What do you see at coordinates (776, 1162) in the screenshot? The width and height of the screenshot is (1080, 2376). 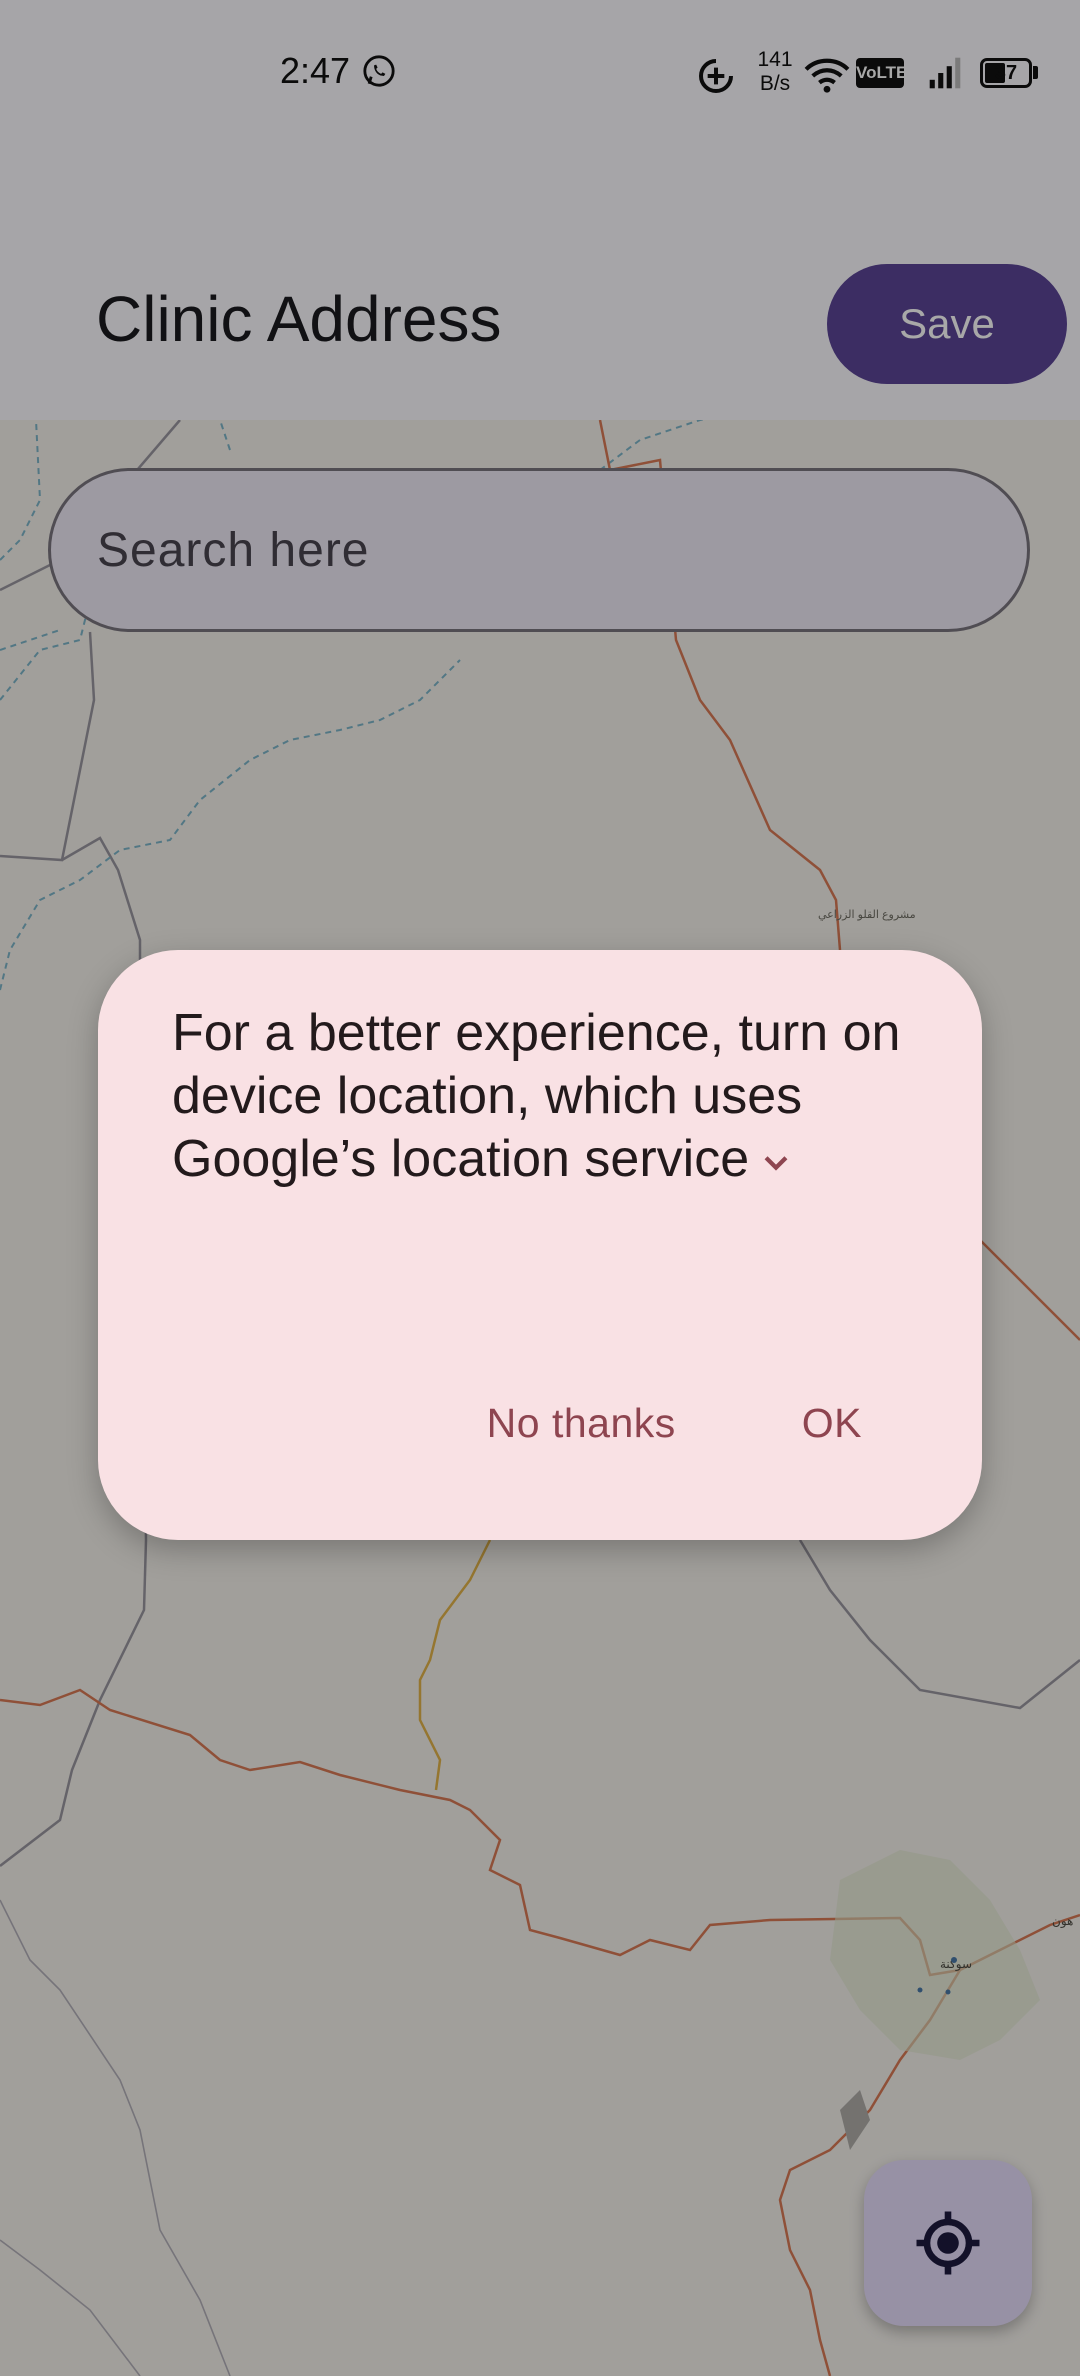 I see `chevron-down-icon` at bounding box center [776, 1162].